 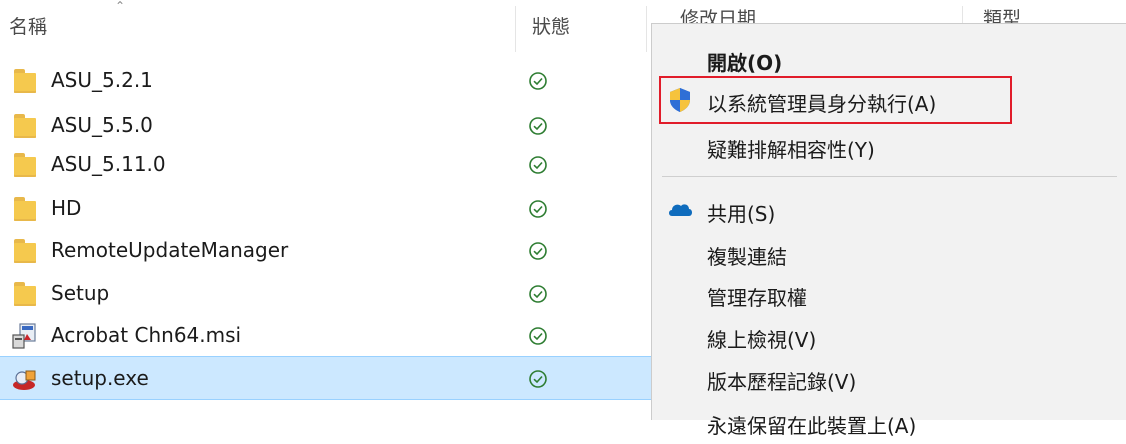 What do you see at coordinates (66, 208) in the screenshot?
I see `file-name: HD` at bounding box center [66, 208].